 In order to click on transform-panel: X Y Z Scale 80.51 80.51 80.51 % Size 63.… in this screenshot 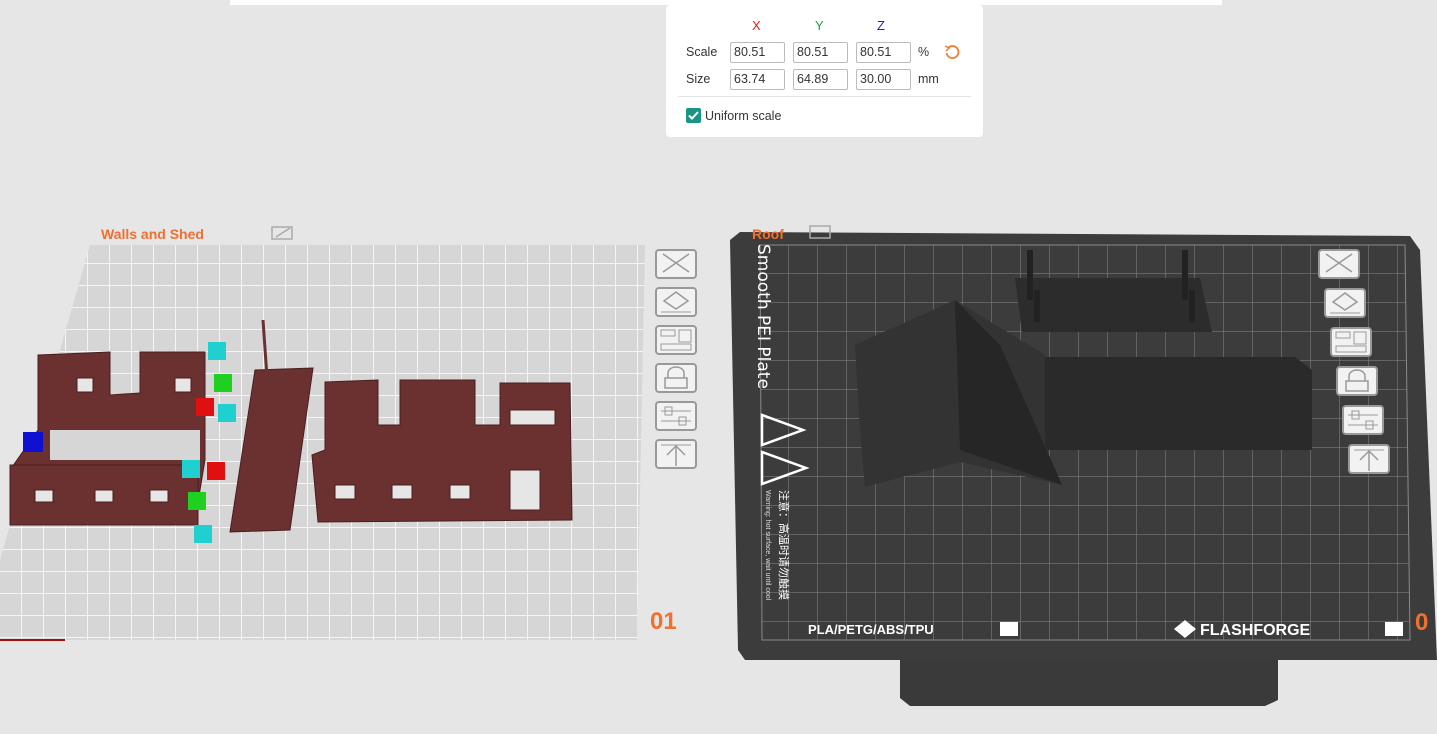, I will do `click(824, 71)`.